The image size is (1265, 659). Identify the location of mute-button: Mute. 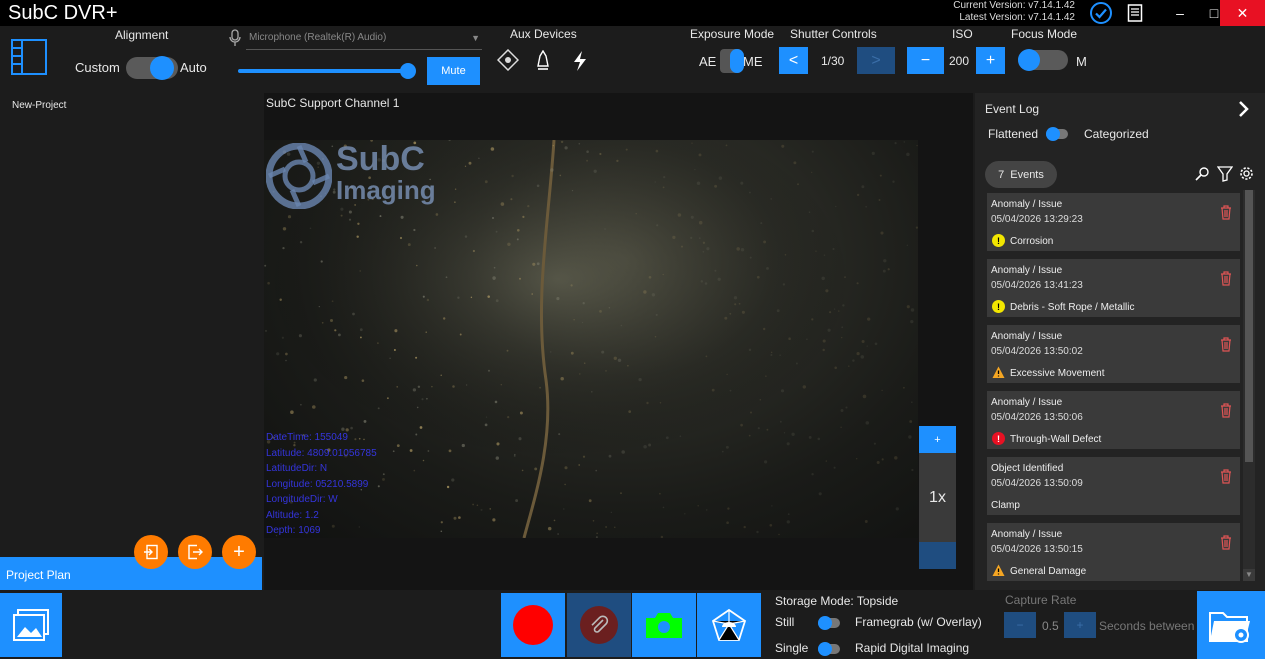
(453, 71).